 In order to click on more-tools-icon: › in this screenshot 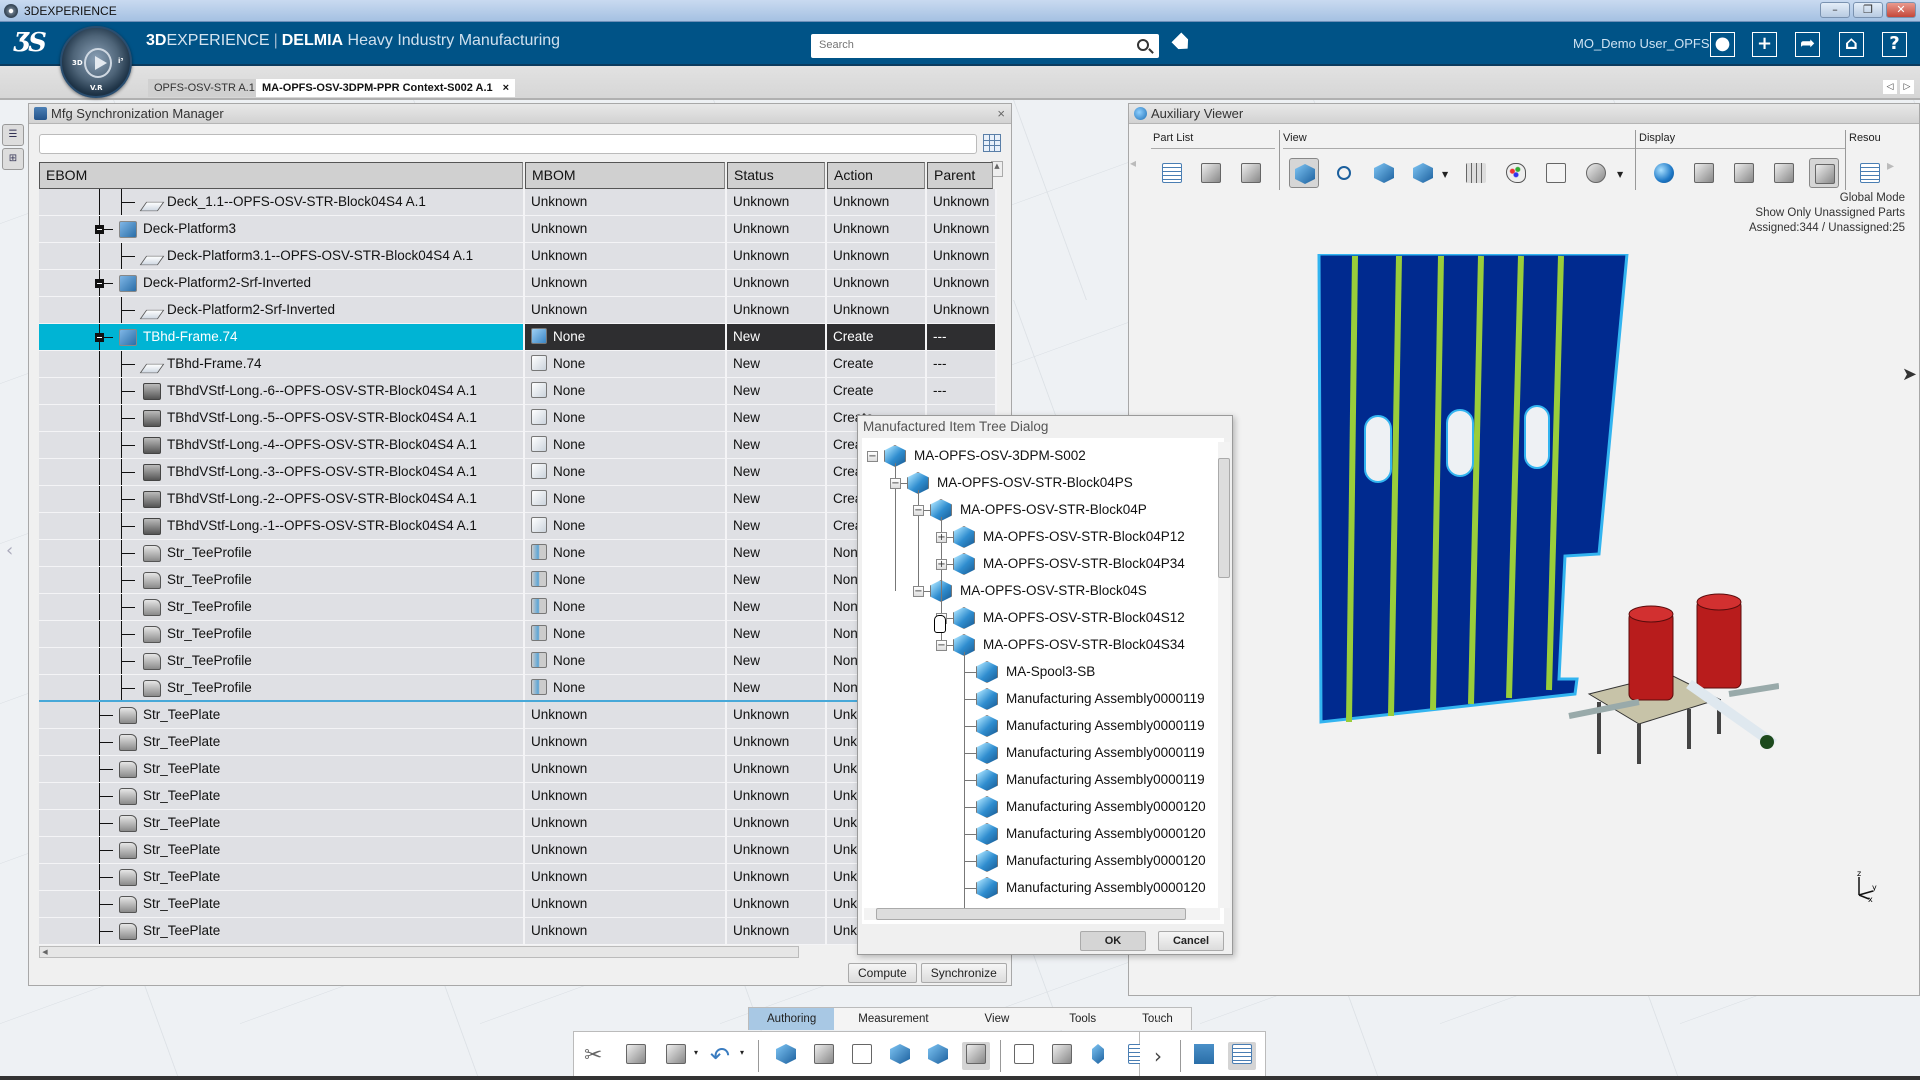, I will do `click(1158, 1056)`.